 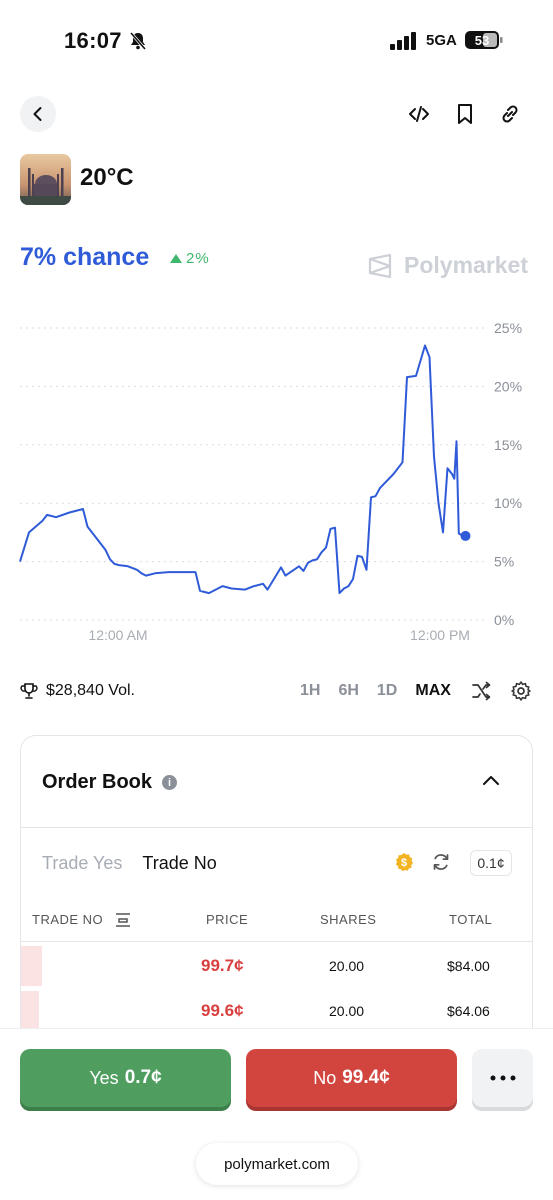 What do you see at coordinates (465, 535) in the screenshot?
I see `series-endpoint` at bounding box center [465, 535].